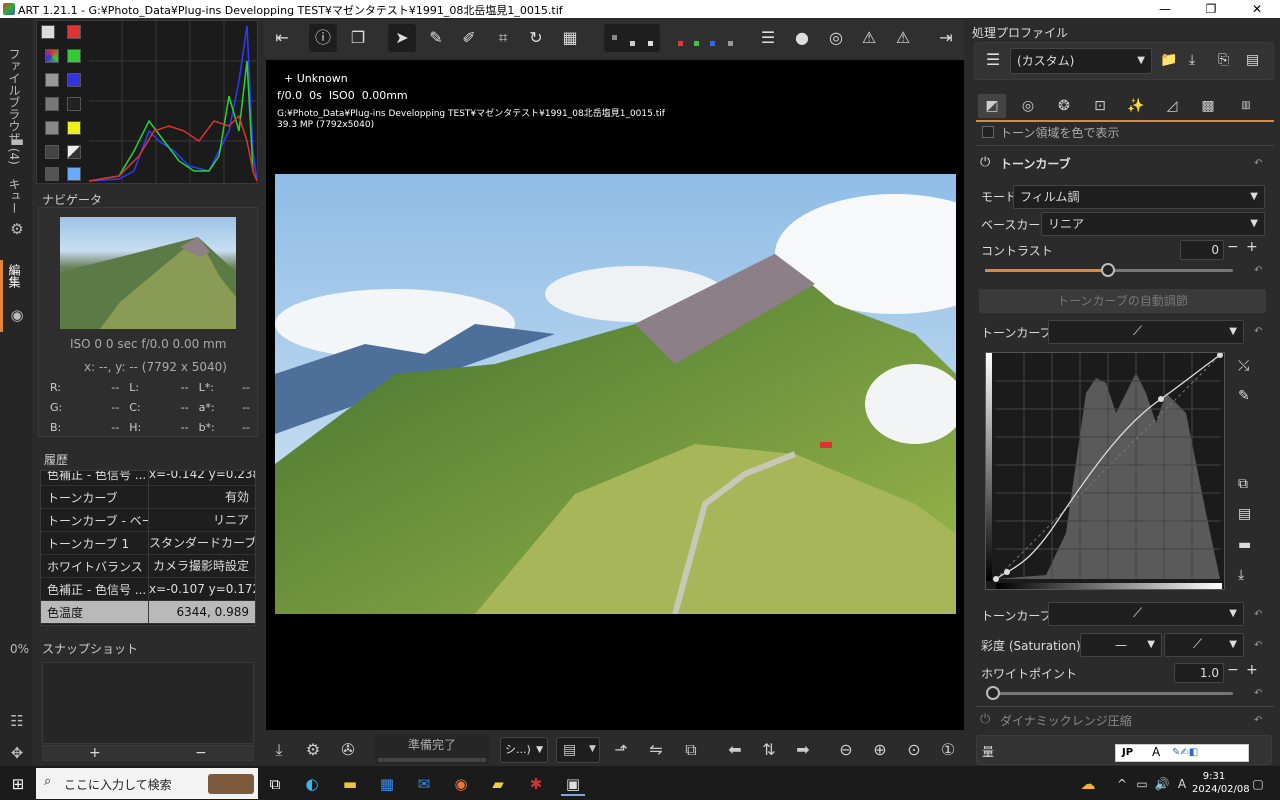 This screenshot has height=800, width=1280. I want to click on contrast-spin: 0, so click(1202, 250).